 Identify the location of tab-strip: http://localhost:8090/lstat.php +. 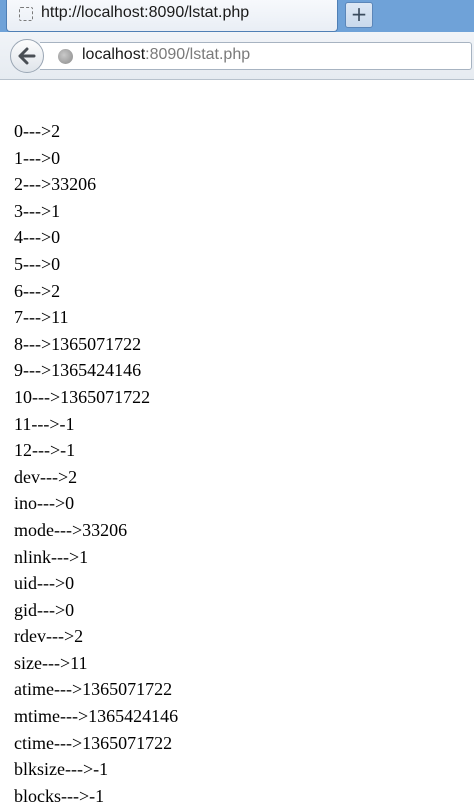
(237, 16).